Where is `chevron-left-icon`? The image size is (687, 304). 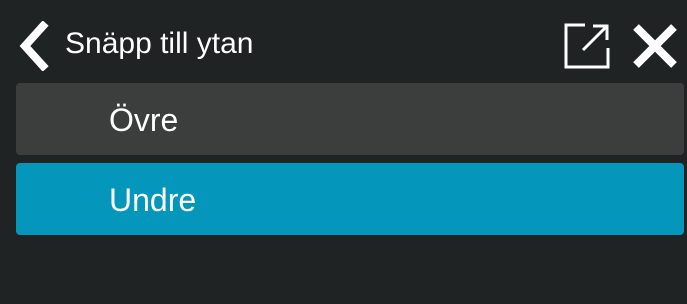
chevron-left-icon is located at coordinates (33, 46).